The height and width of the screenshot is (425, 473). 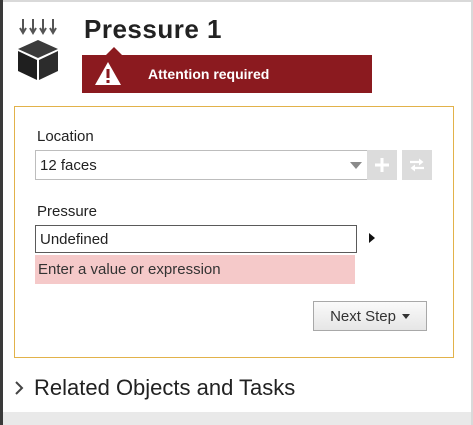 I want to click on pressure-boundary-icon, so click(x=38, y=49).